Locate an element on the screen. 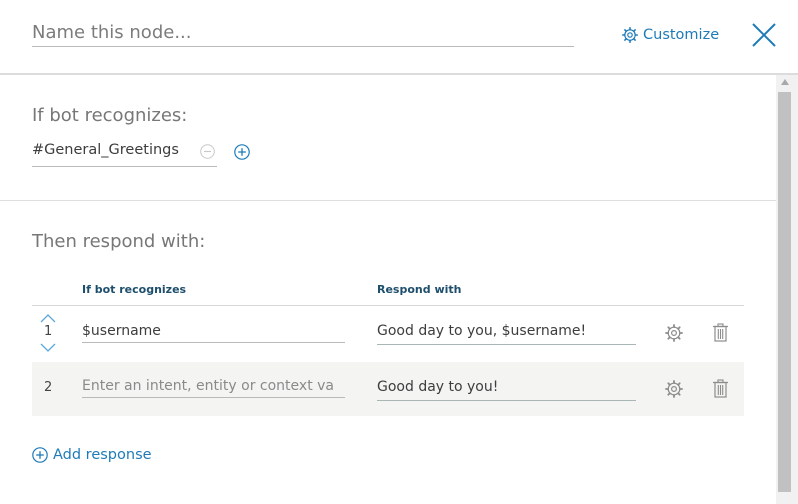 The height and width of the screenshot is (504, 798). close-icon is located at coordinates (764, 35).